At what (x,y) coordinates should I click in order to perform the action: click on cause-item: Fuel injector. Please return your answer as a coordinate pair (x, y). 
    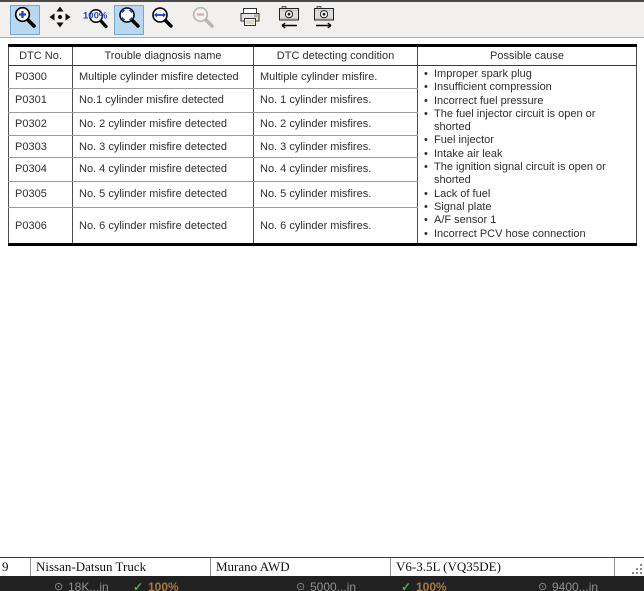
    Looking at the image, I should click on (527, 141).